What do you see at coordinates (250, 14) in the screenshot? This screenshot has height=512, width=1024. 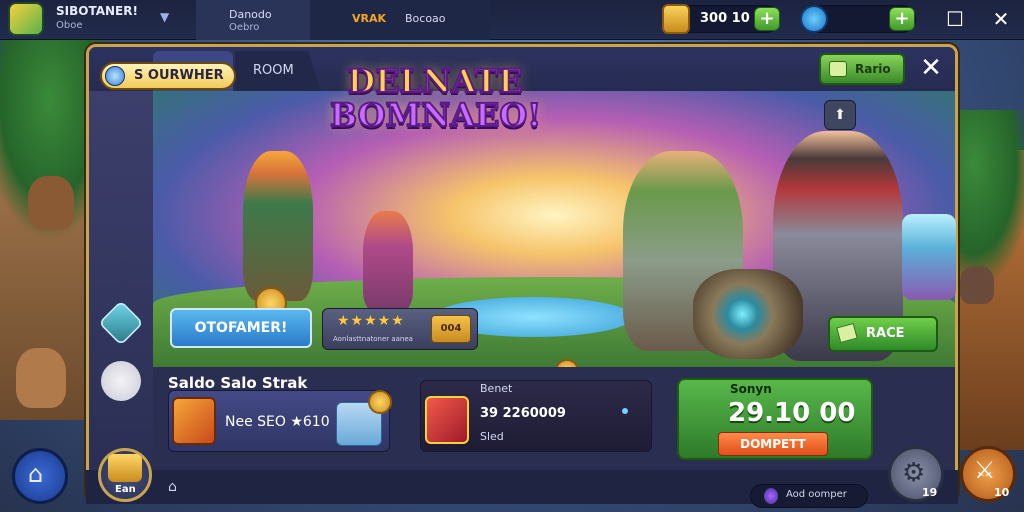 I see `profile-title: Danodo` at bounding box center [250, 14].